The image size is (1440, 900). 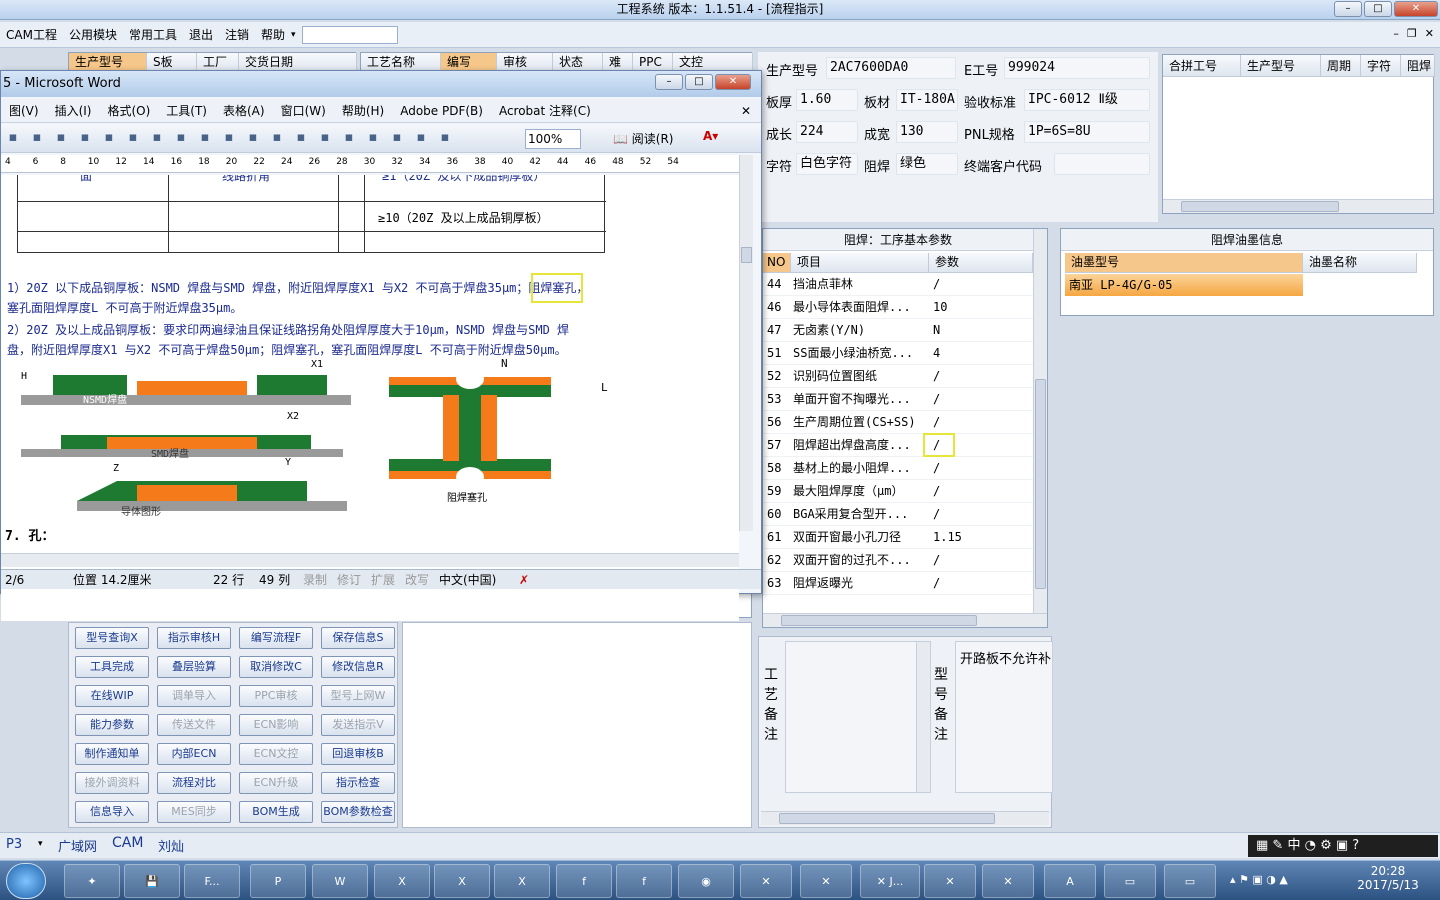 What do you see at coordinates (860, 263) in the screenshot?
I see `col-item: 项目` at bounding box center [860, 263].